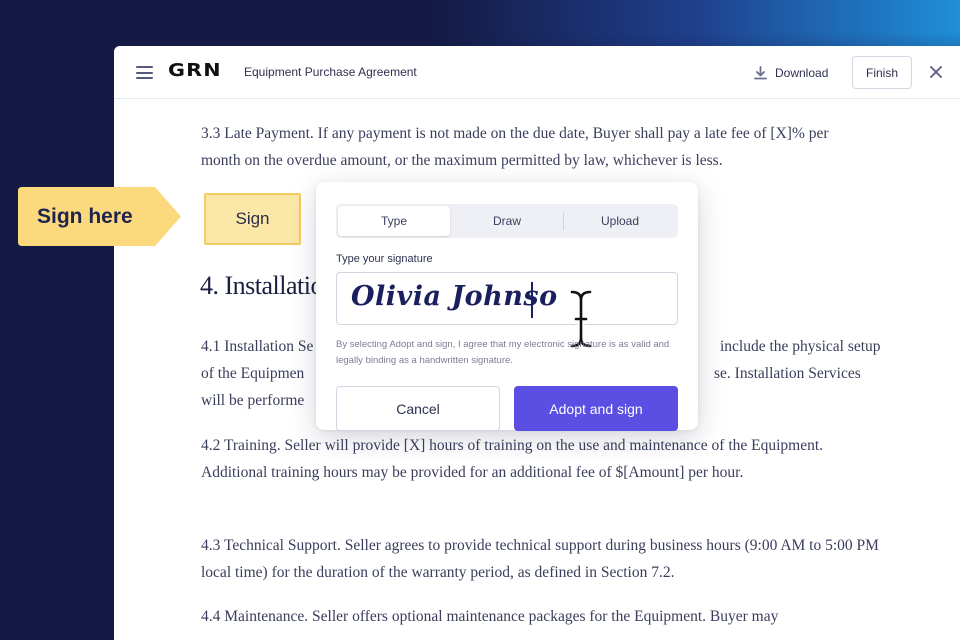  Describe the element at coordinates (454, 296) in the screenshot. I see `signature-text: Olivia Johnso` at that location.